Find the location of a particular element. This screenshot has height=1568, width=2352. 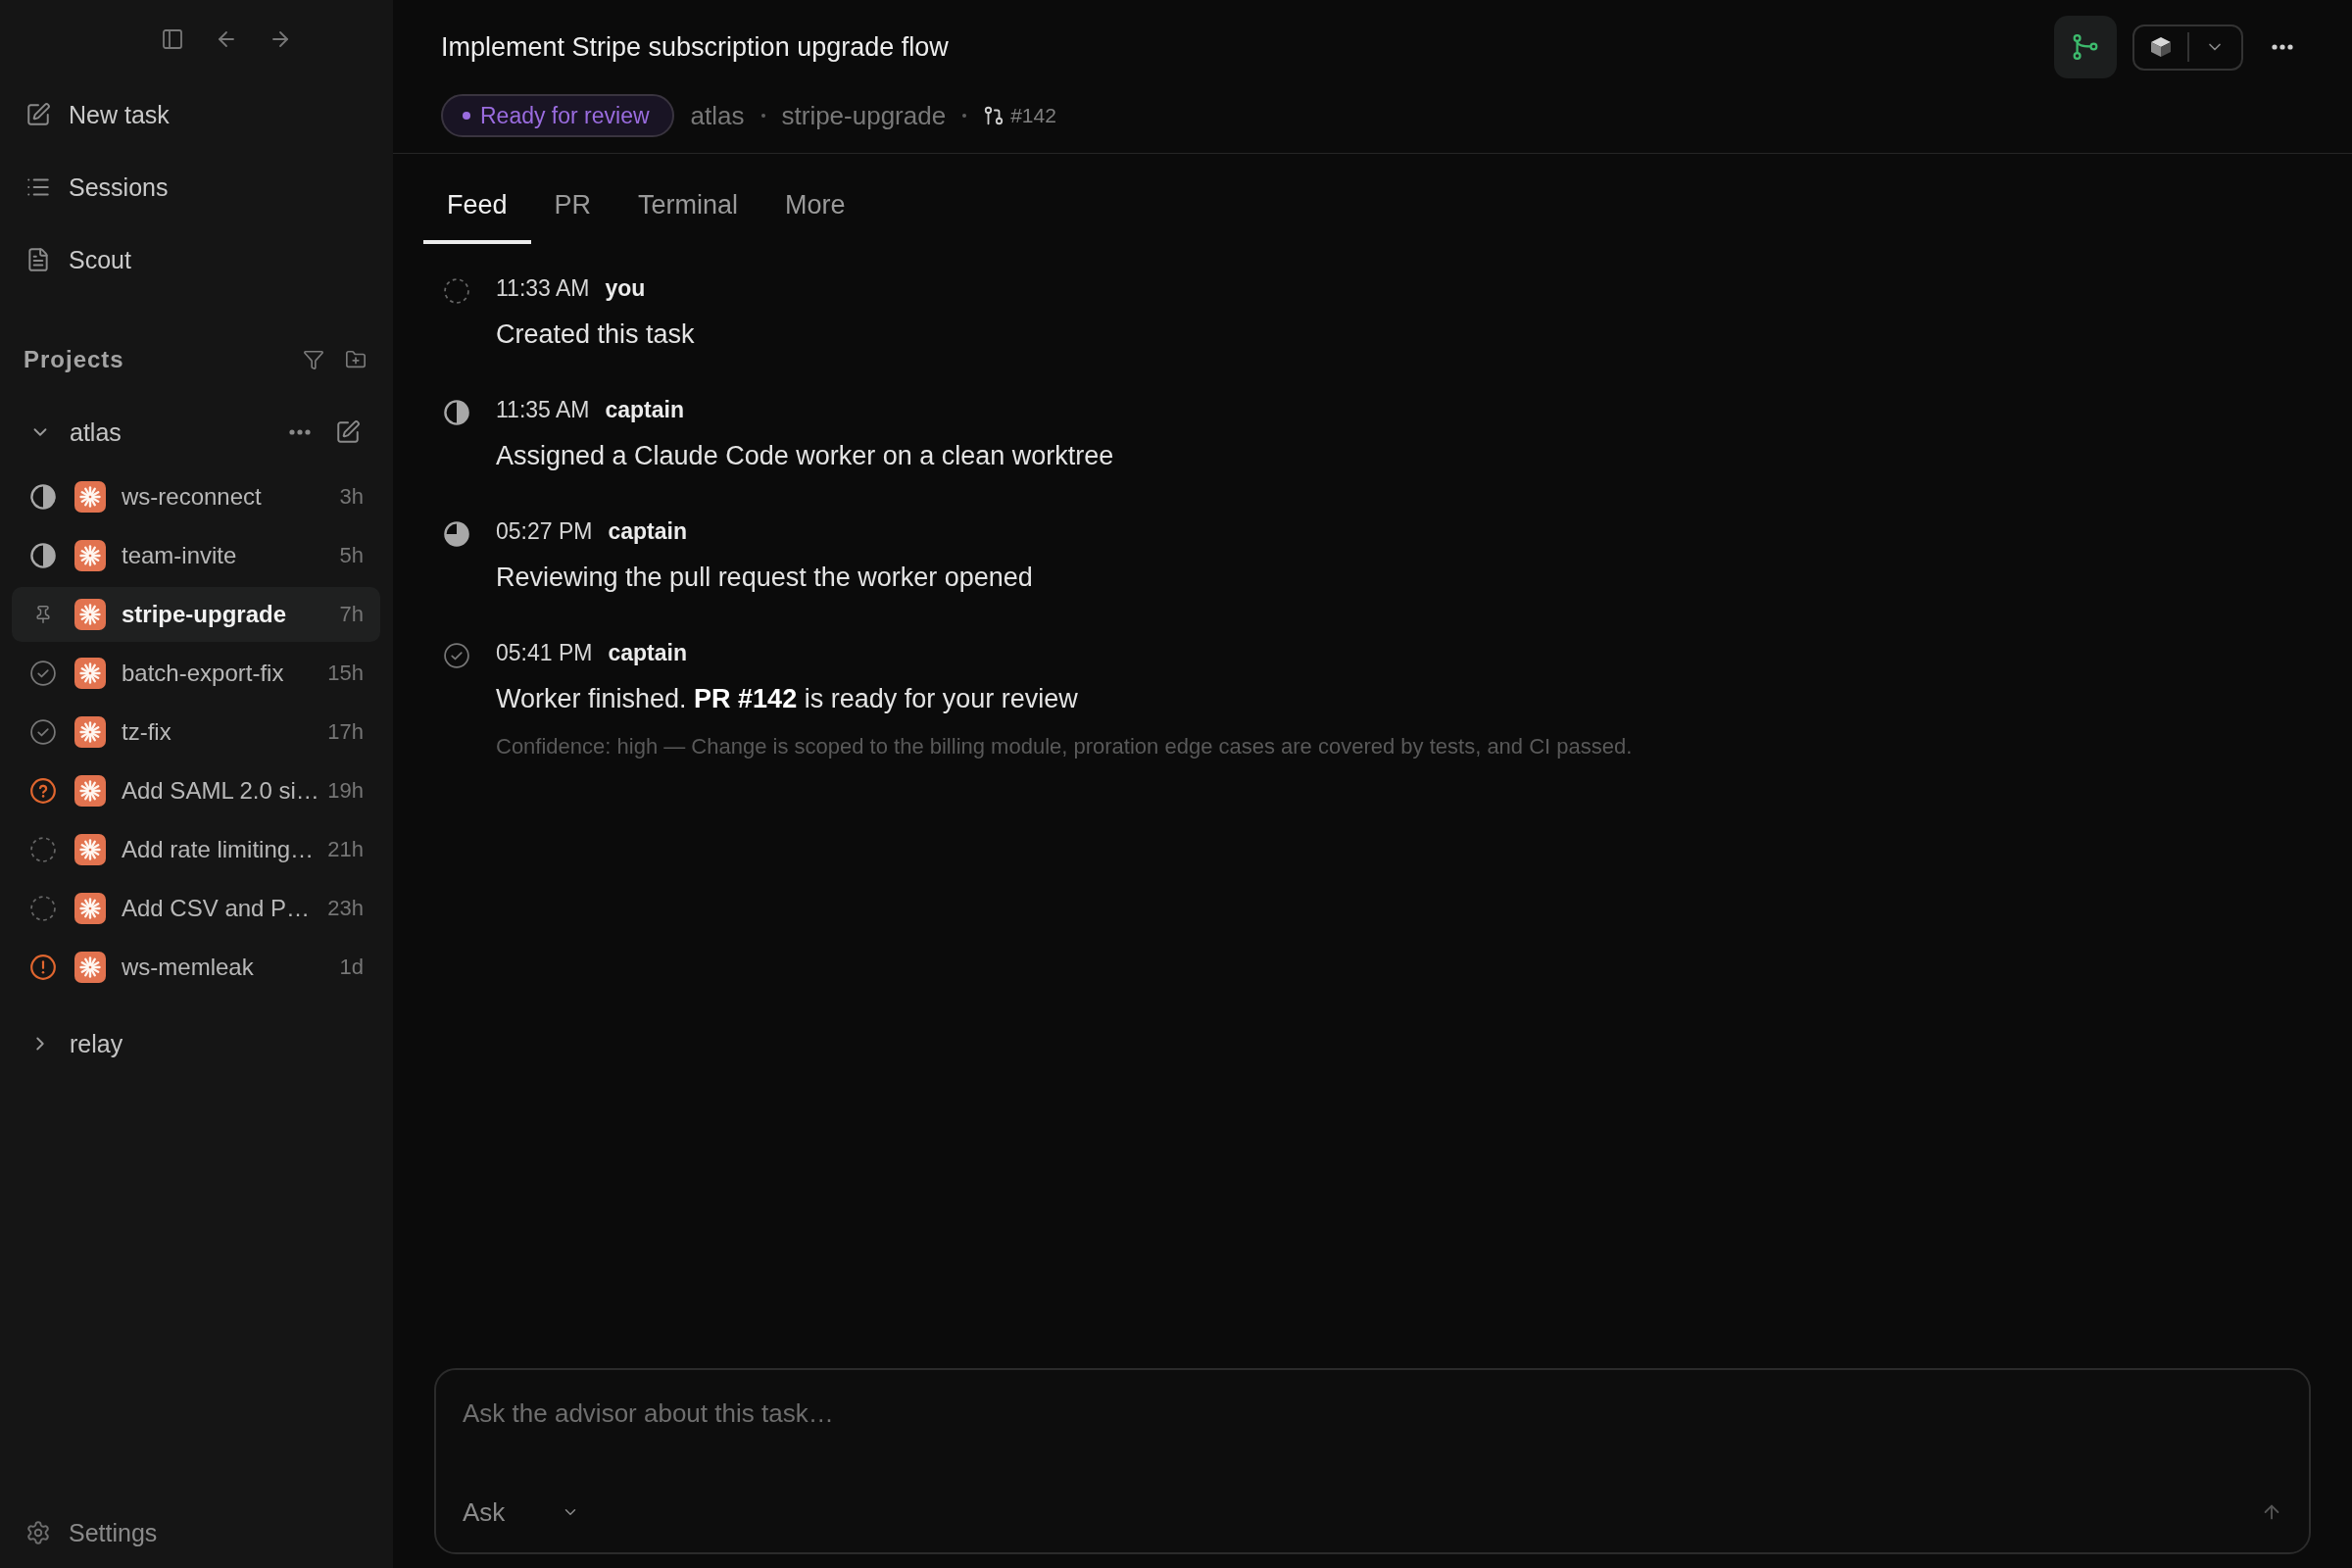

branch-button is located at coordinates (2085, 47).